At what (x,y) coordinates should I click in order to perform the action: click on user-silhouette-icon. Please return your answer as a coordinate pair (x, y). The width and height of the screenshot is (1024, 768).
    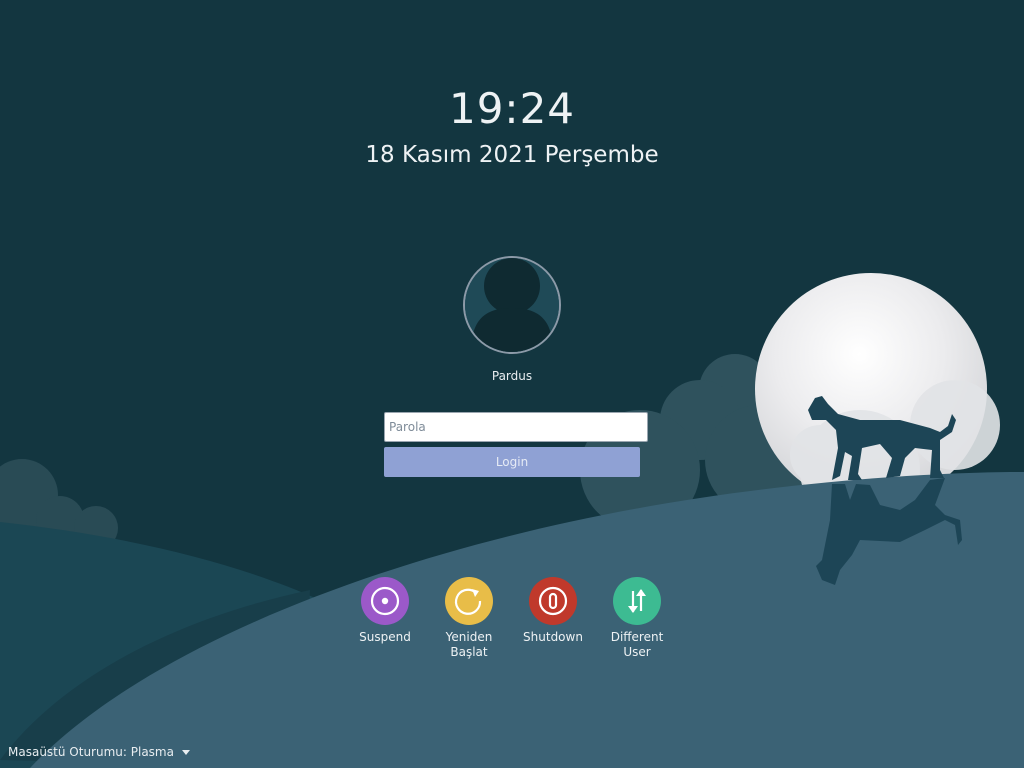
    Looking at the image, I should click on (512, 305).